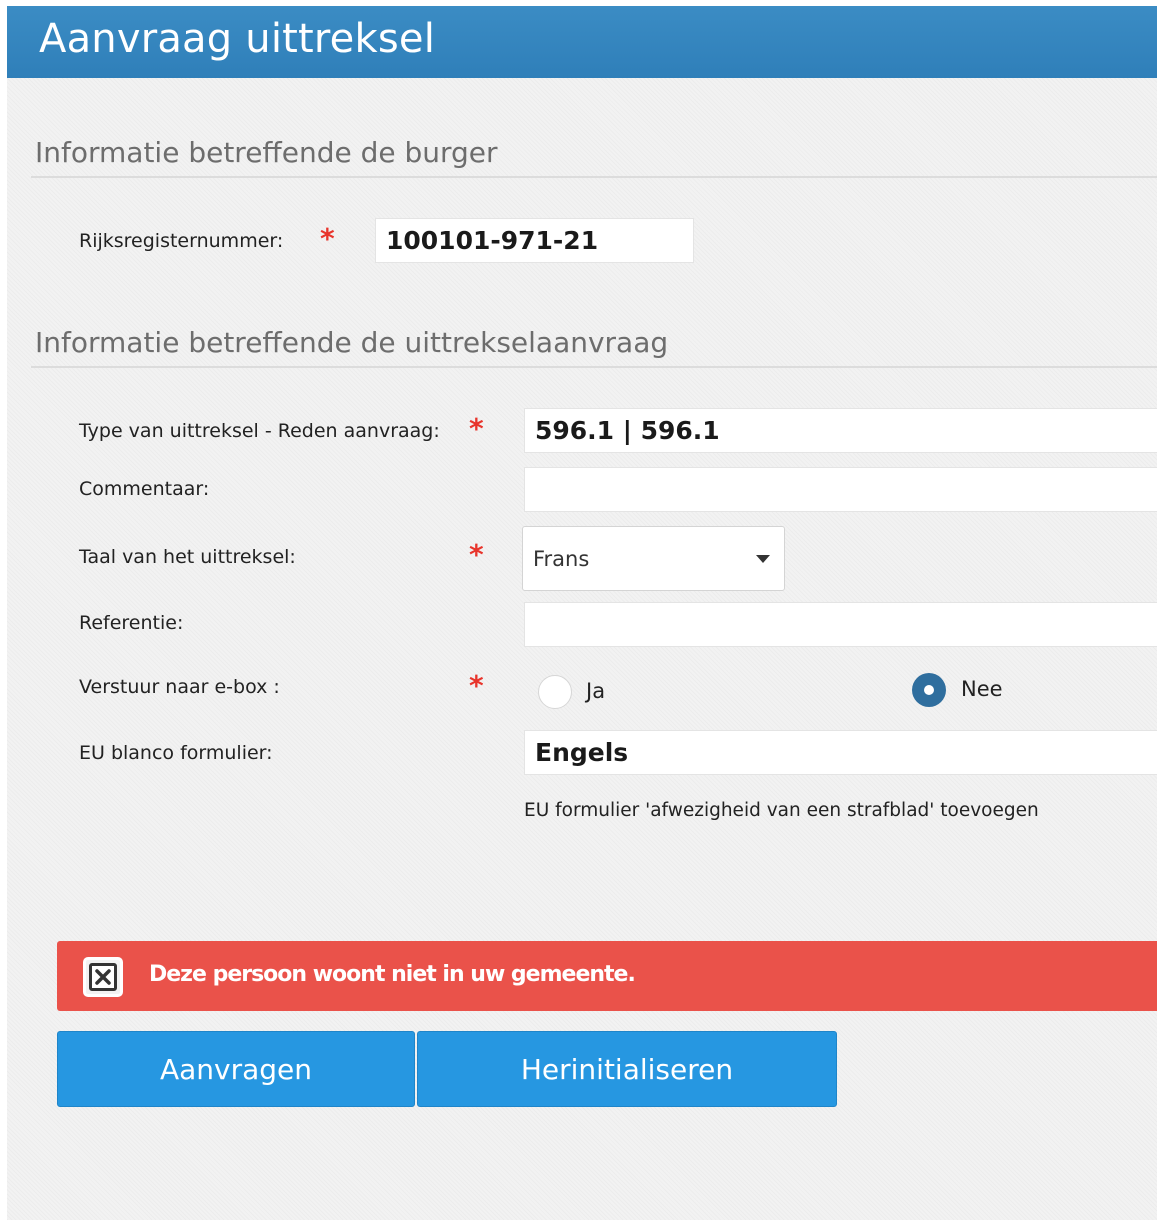  I want to click on type-uittreksel-input: 596.1 | 596.1, so click(840, 430).